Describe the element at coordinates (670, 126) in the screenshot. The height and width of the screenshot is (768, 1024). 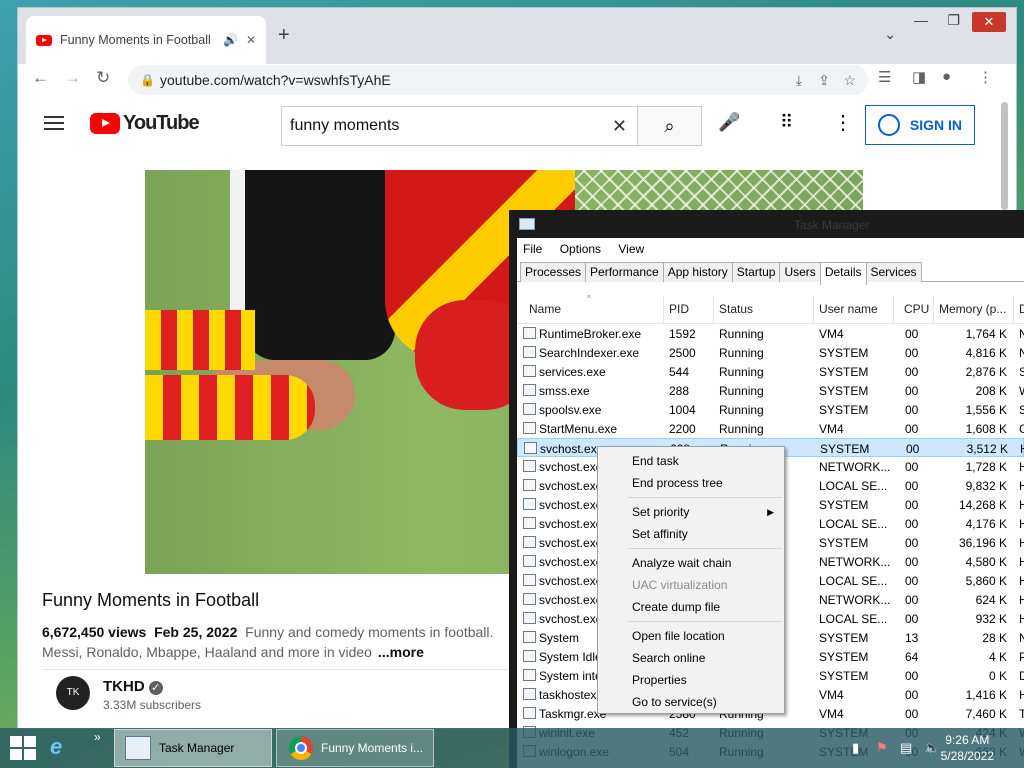
I see `search-button: ⌕` at that location.